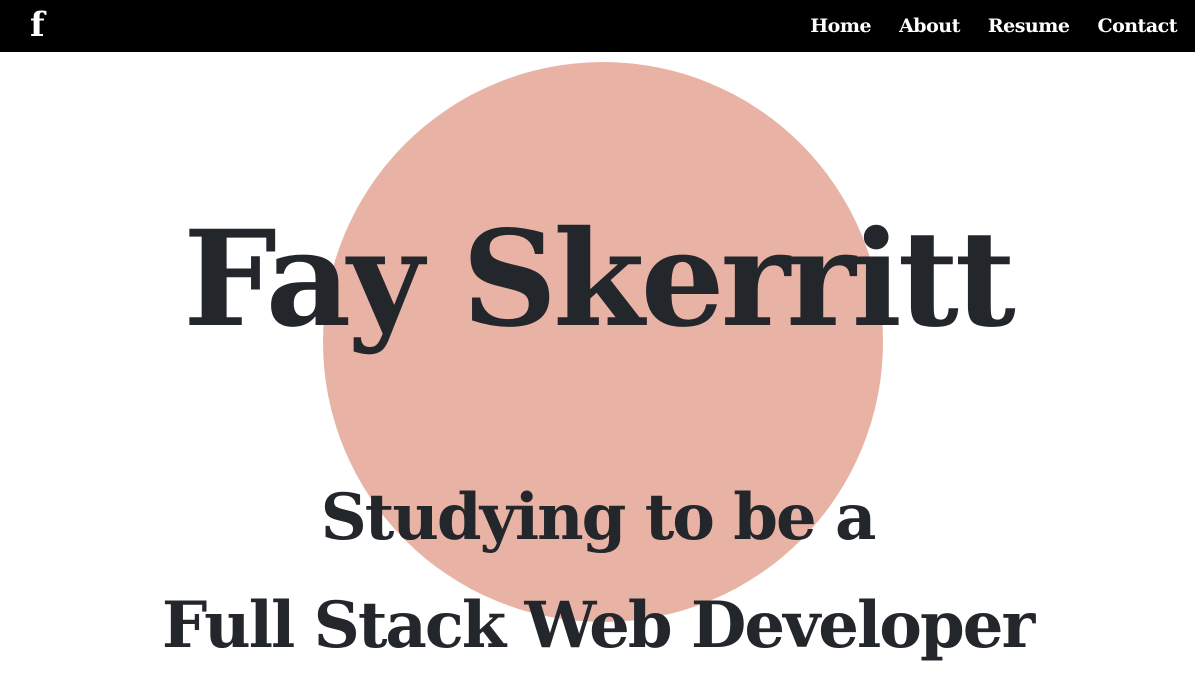 The image size is (1195, 683). Describe the element at coordinates (1029, 26) in the screenshot. I see `nav-link-resume: Resume` at that location.